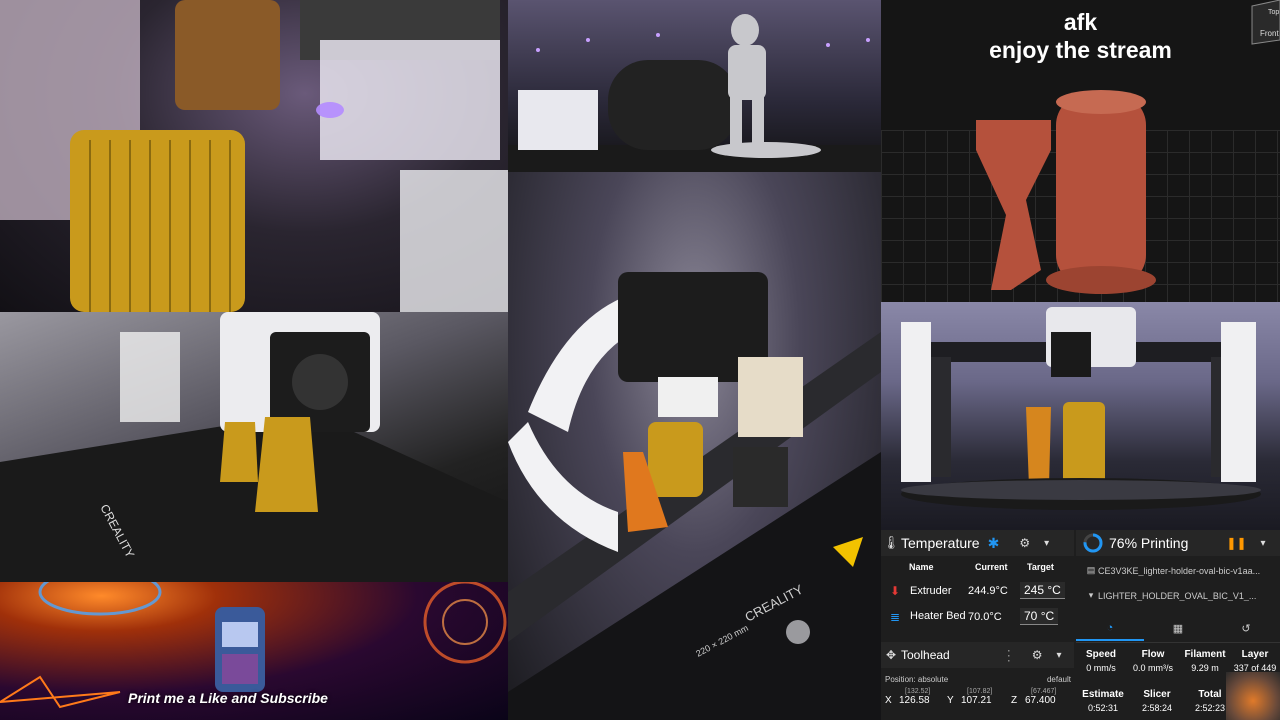 The width and height of the screenshot is (1280, 720). I want to click on mode-label: default, so click(1059, 679).